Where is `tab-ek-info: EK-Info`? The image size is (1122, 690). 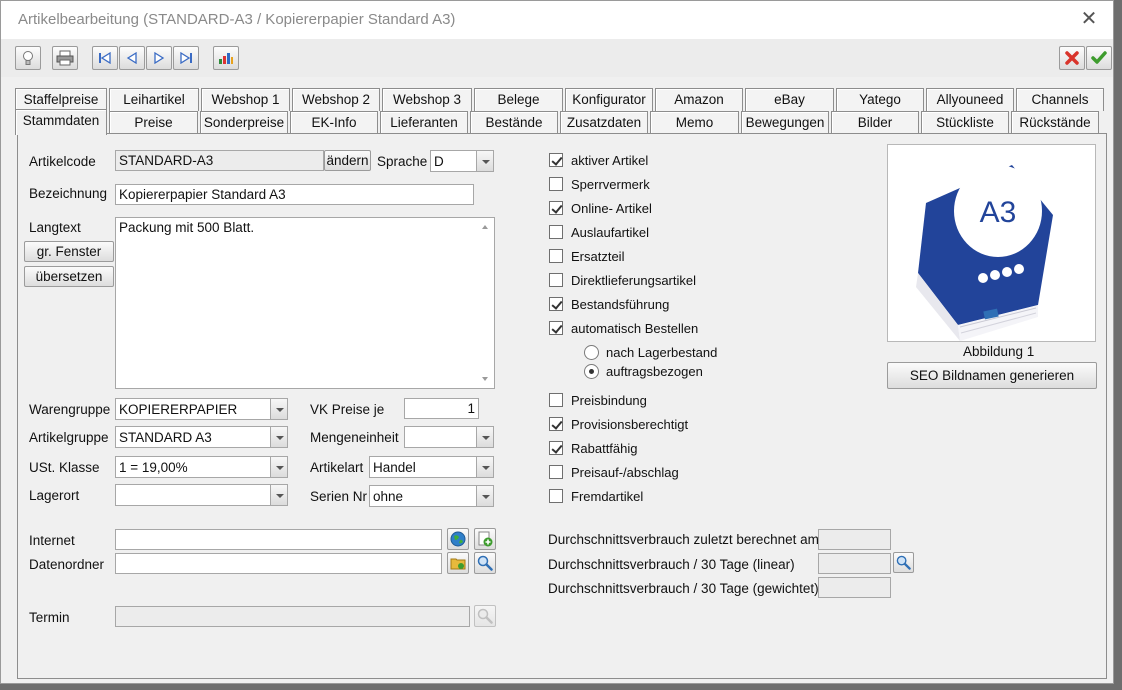 tab-ek-info: EK-Info is located at coordinates (334, 122).